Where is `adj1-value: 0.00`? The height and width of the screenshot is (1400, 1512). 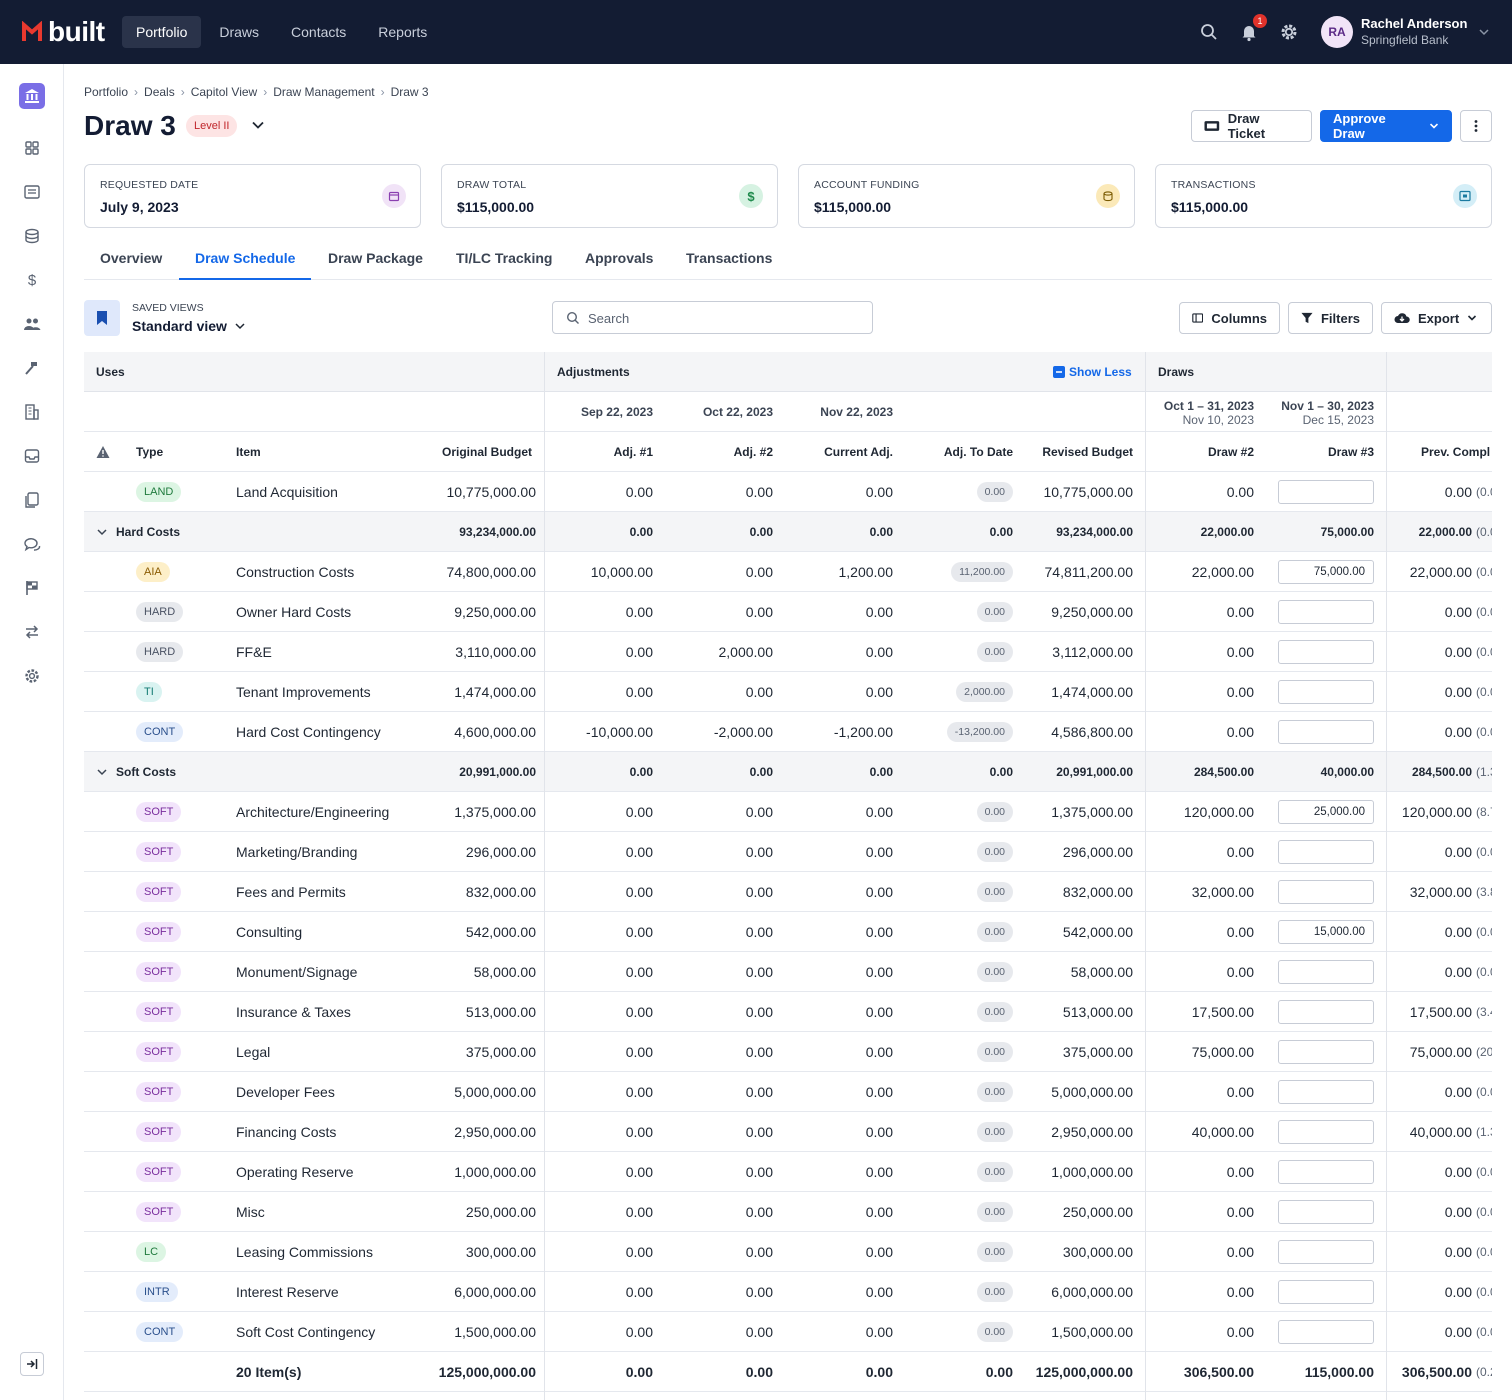 adj1-value: 0.00 is located at coordinates (639, 932).